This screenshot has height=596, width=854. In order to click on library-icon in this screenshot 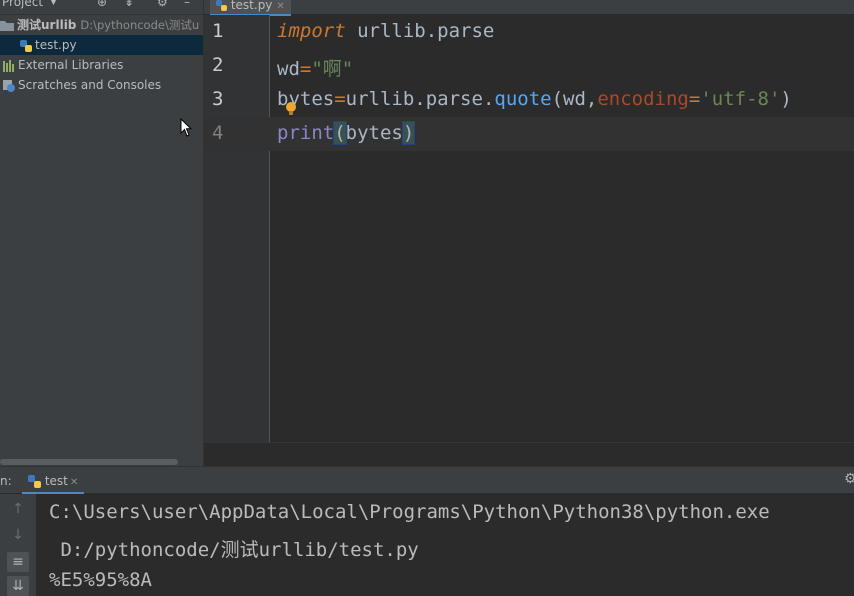, I will do `click(8, 65)`.